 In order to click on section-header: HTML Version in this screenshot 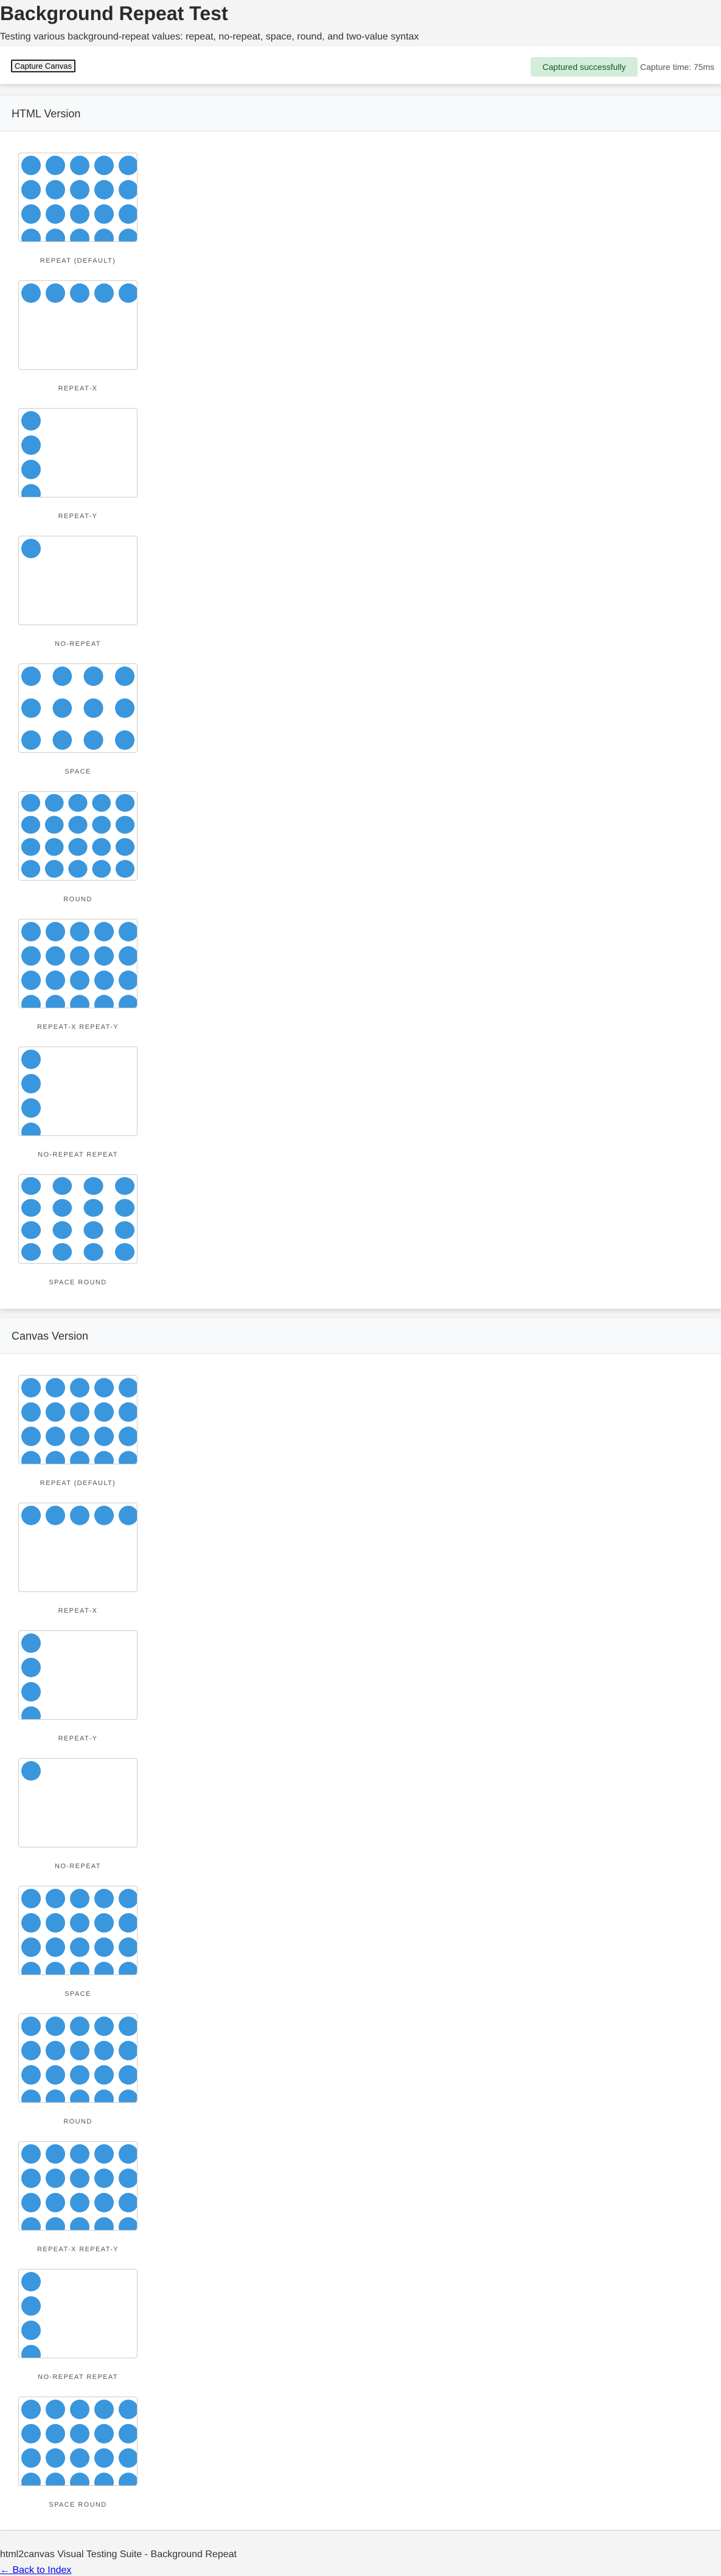, I will do `click(360, 113)`.